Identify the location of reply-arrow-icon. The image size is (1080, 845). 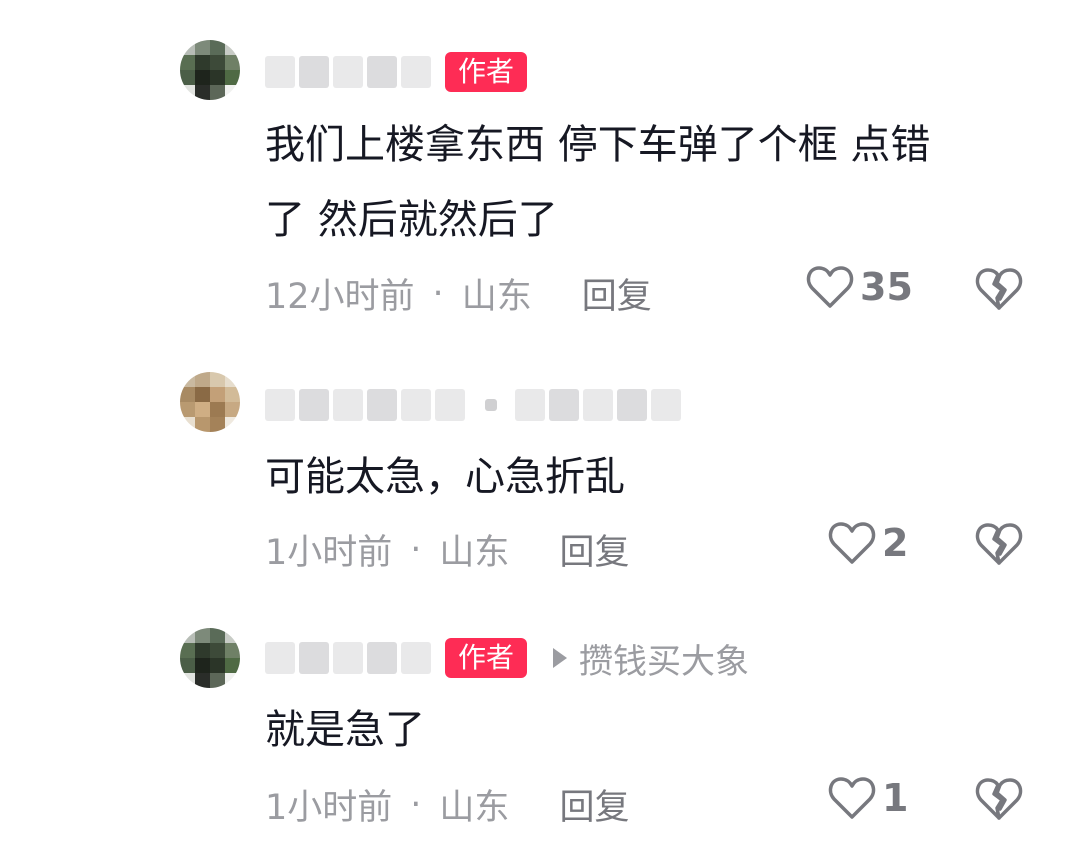
(560, 658).